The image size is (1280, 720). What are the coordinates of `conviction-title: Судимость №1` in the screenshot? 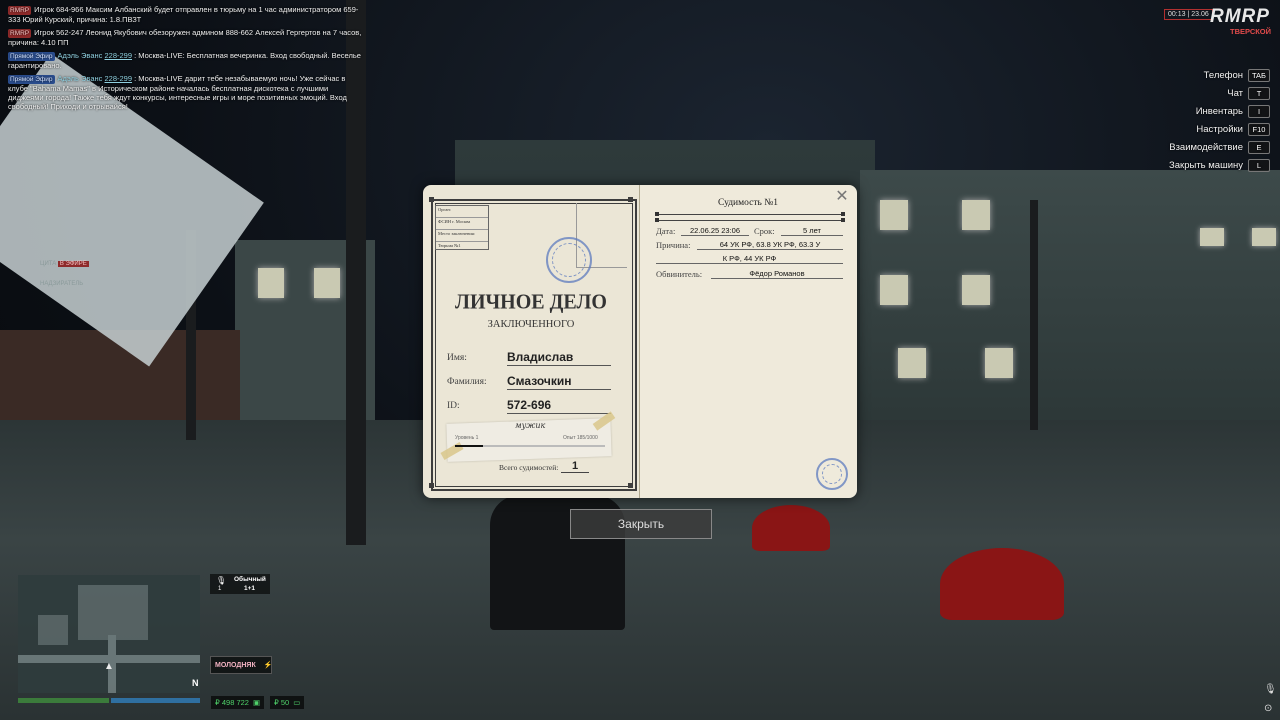 It's located at (748, 203).